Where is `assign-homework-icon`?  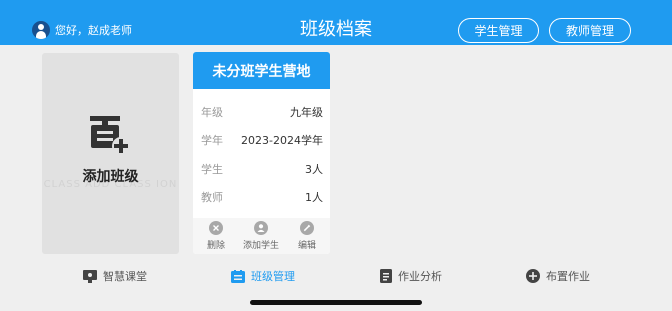
assign-homework-icon is located at coordinates (533, 276).